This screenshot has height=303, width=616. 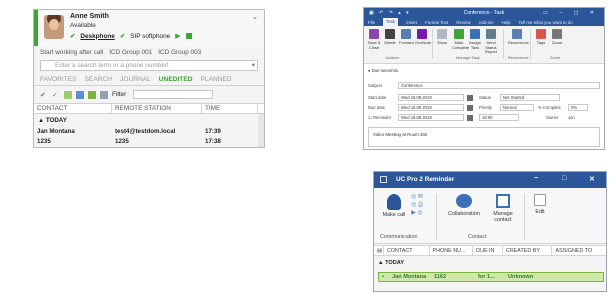 What do you see at coordinates (97, 36) in the screenshot?
I see `deskphone-device: Deskphone` at bounding box center [97, 36].